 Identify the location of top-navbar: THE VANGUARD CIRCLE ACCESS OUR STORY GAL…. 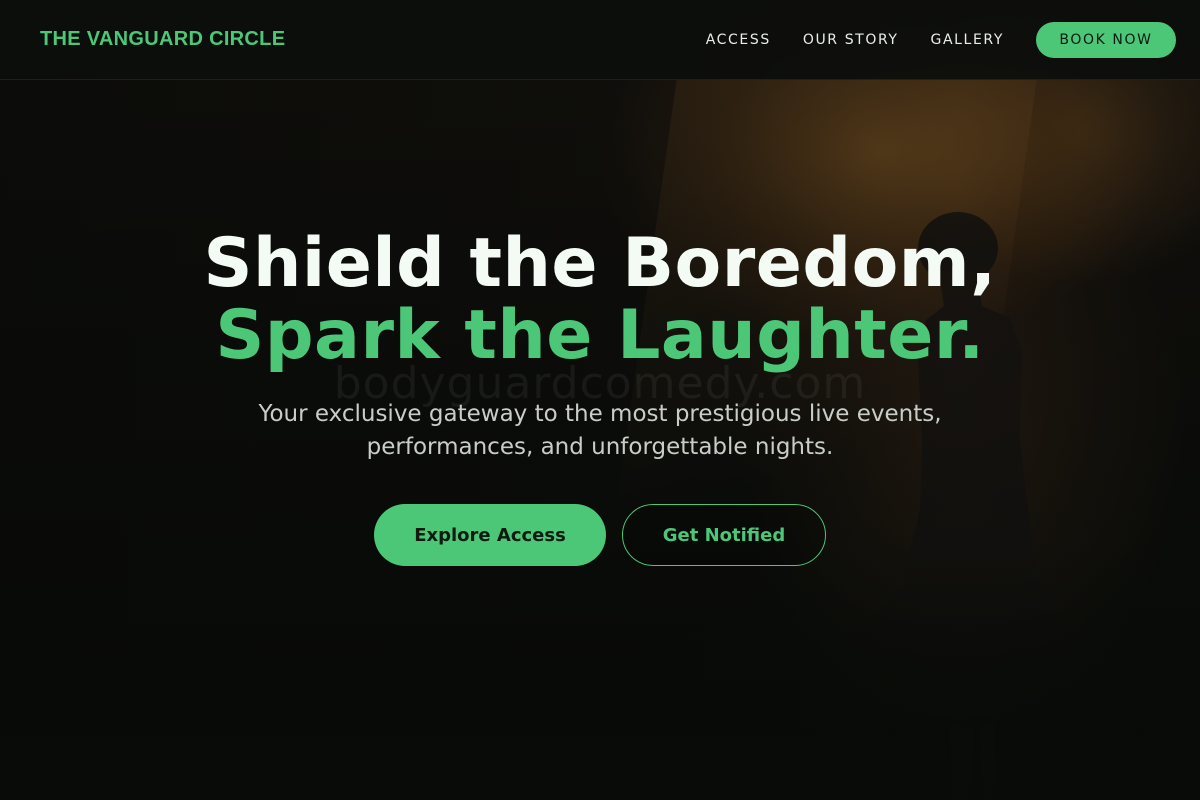
(600, 40).